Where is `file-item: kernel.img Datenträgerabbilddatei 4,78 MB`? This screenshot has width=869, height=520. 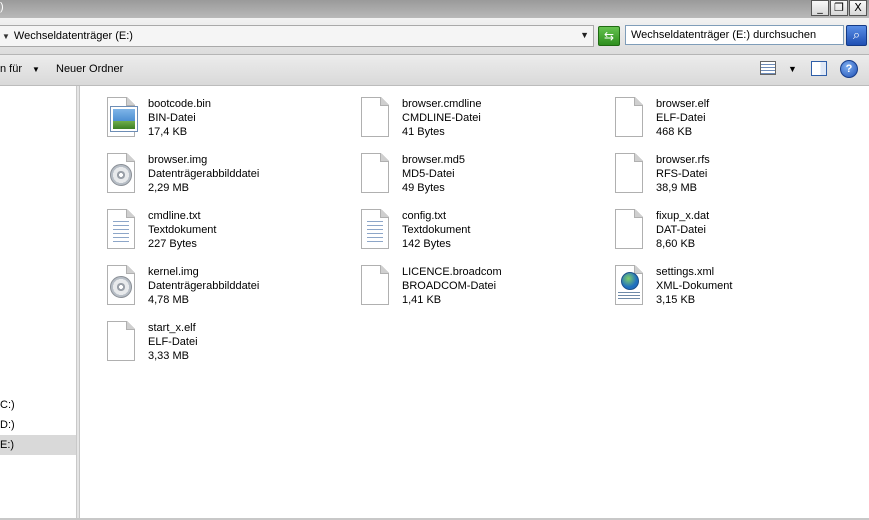
file-item: kernel.img Datenträgerabbilddatei 4,78 MB is located at coordinates (224, 290).